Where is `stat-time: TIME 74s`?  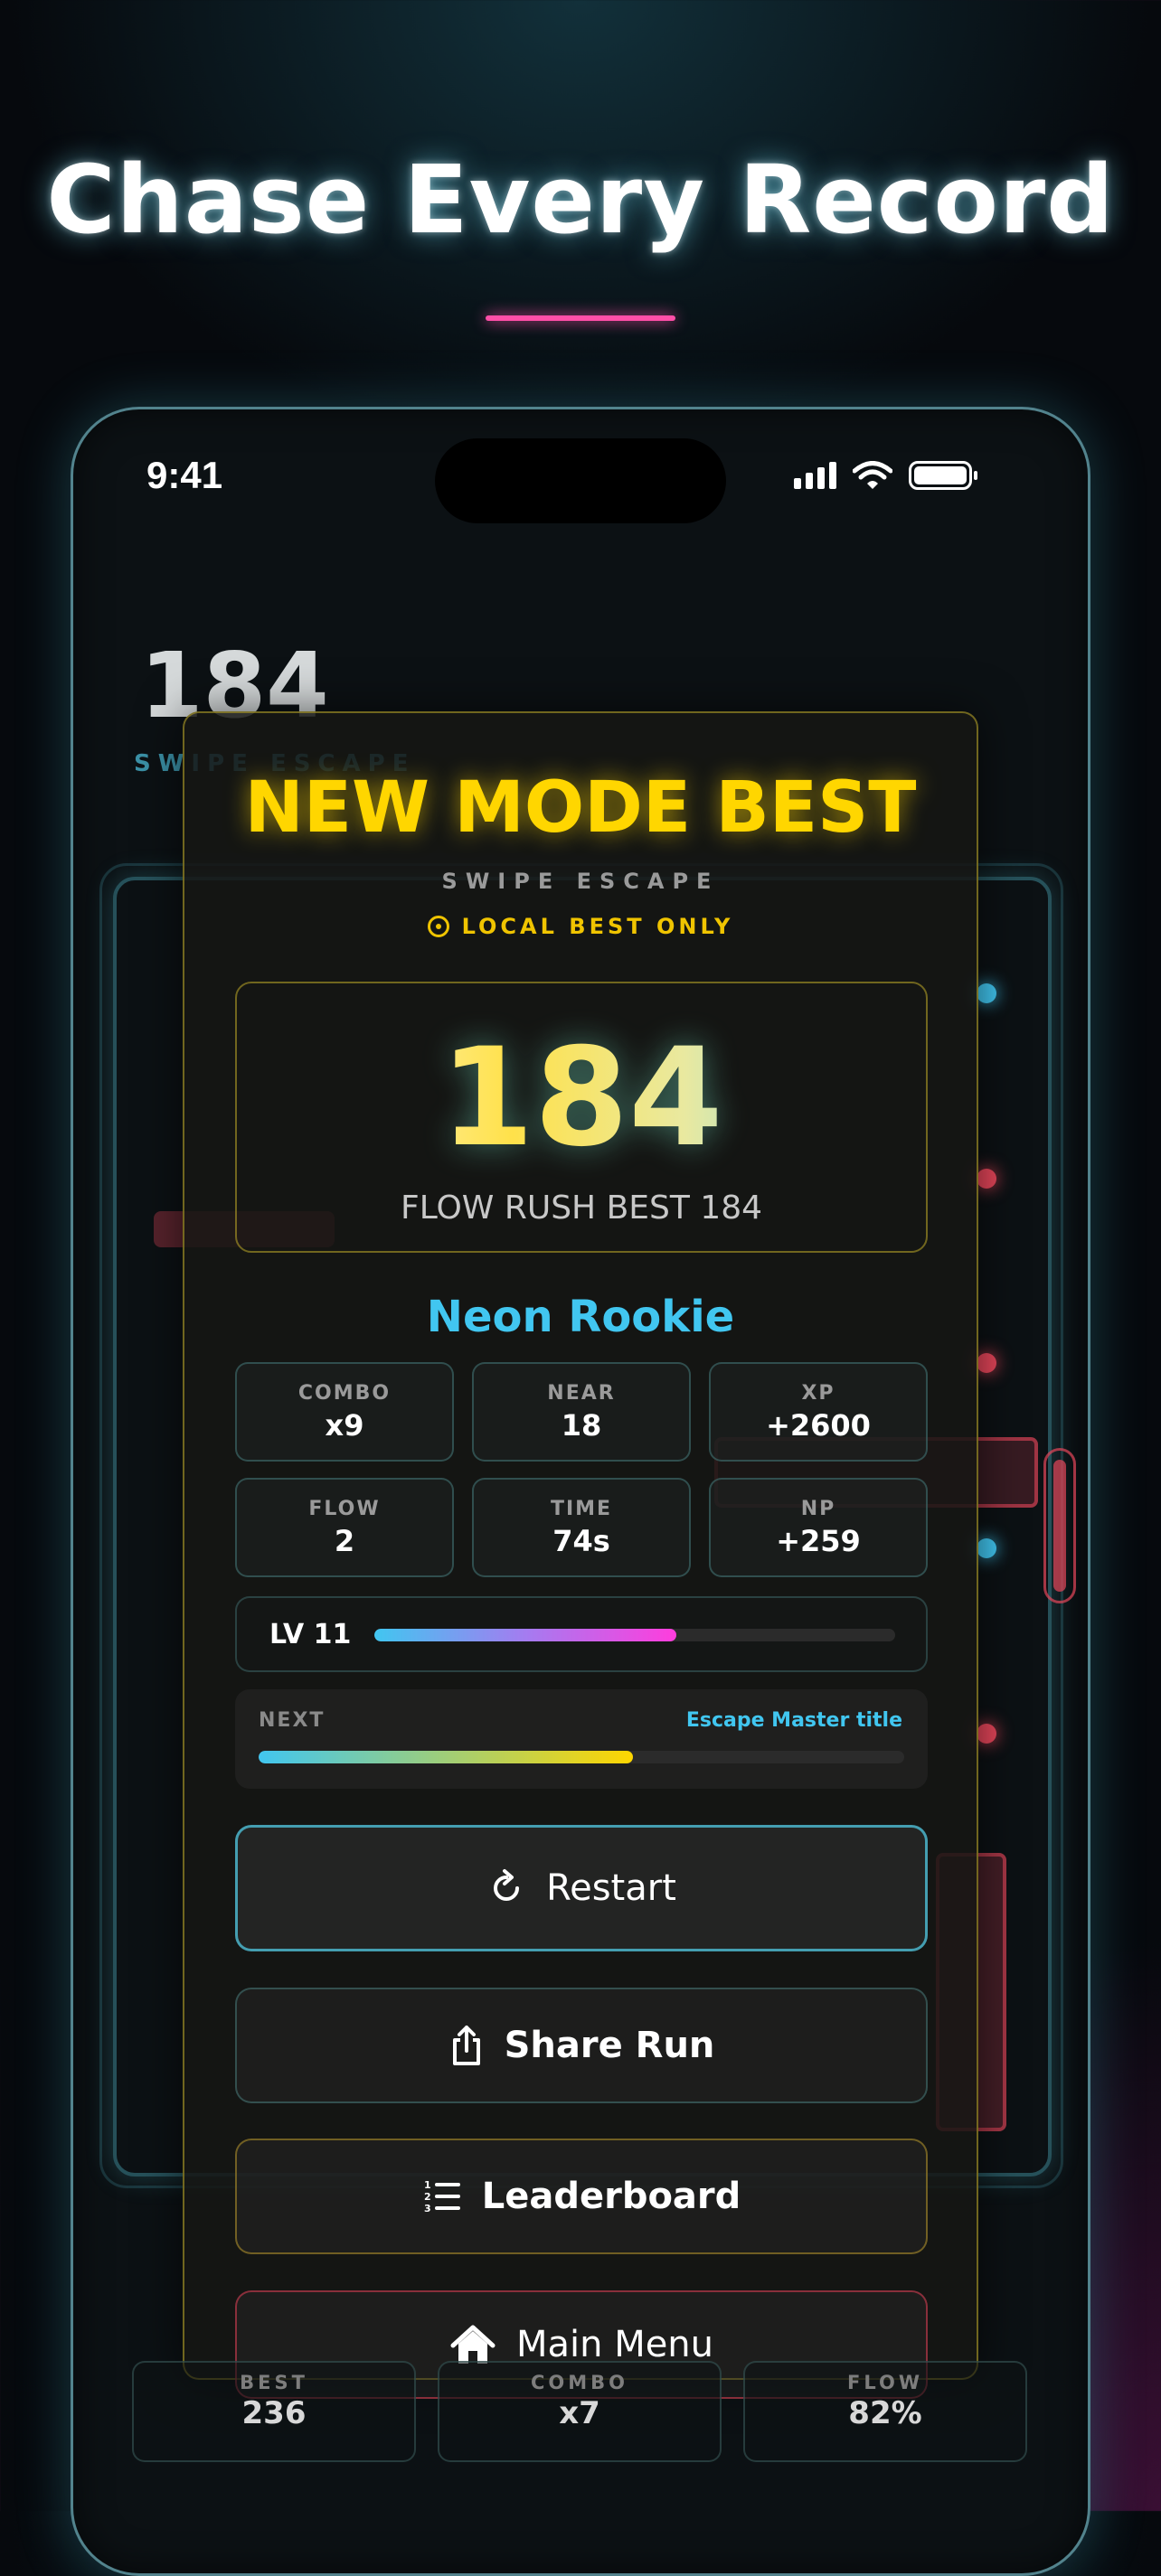
stat-time: TIME 74s is located at coordinates (581, 1528).